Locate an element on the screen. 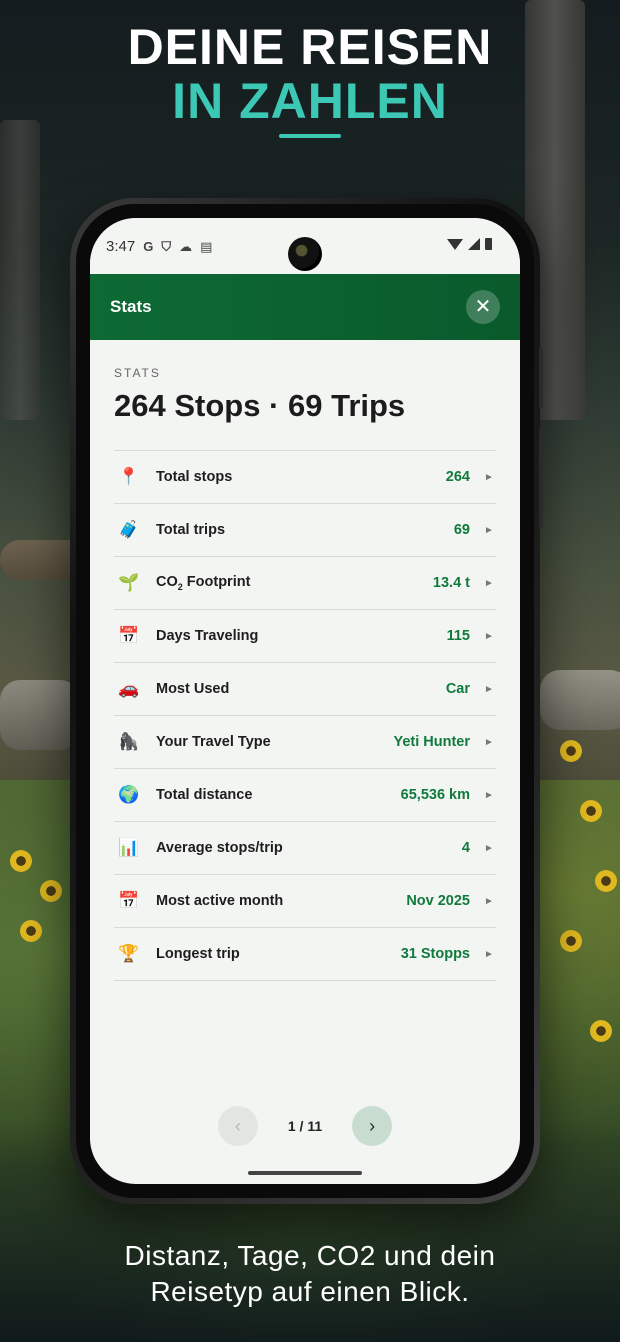  close-icon: ✕ is located at coordinates (483, 307).